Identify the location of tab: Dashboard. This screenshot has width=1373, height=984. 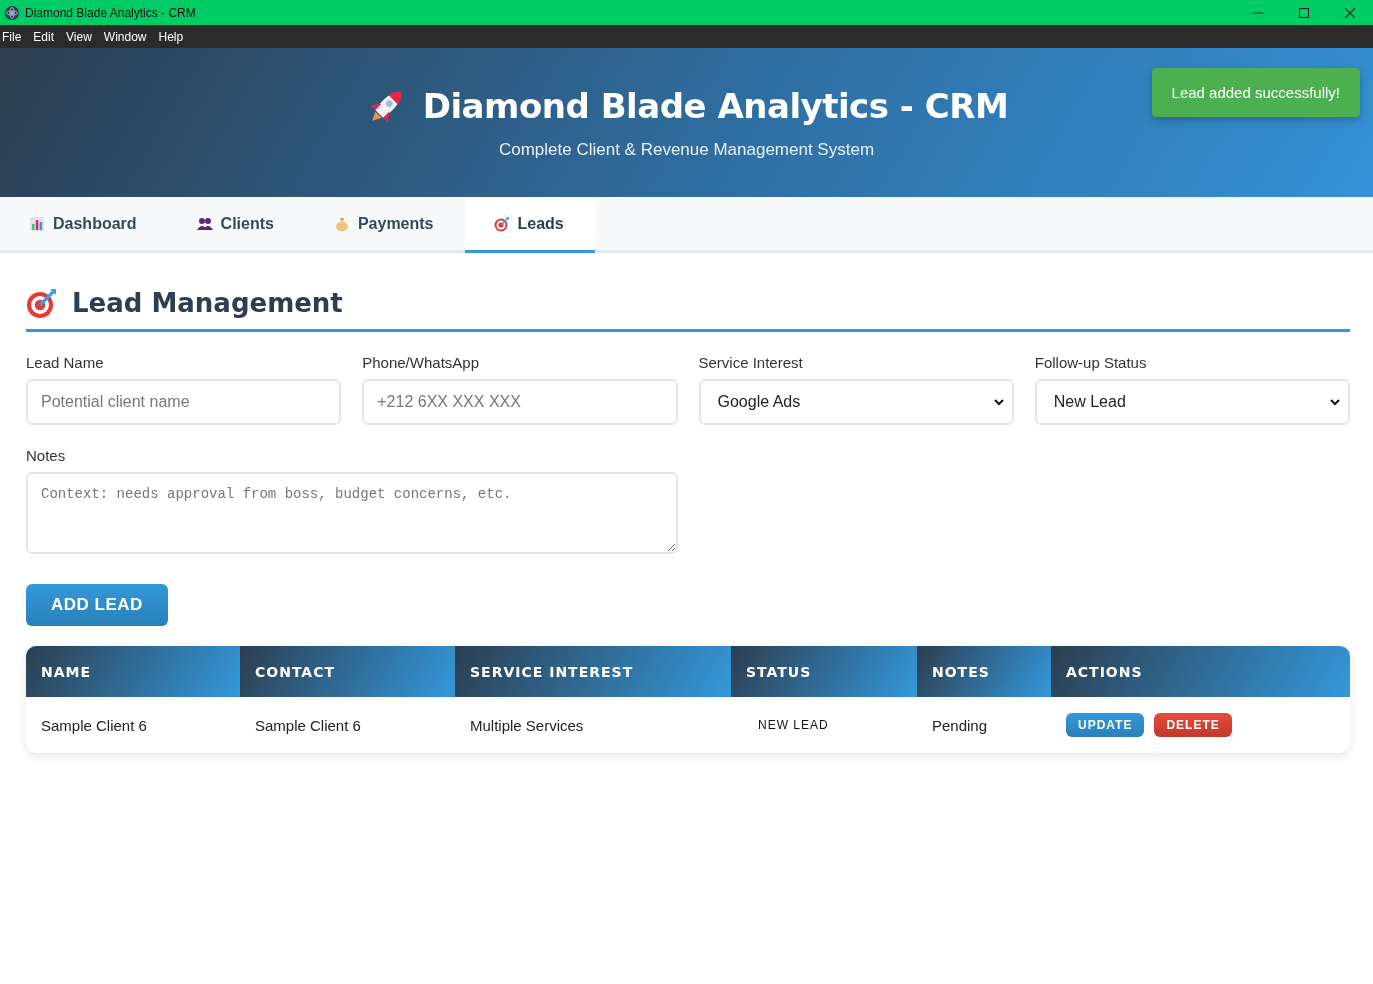
(84, 225).